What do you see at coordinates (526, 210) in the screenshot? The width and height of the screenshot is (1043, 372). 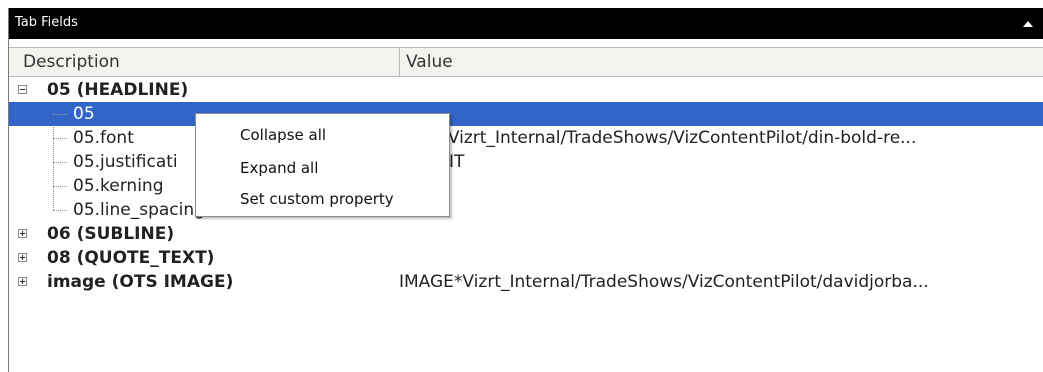 I see `tree-row: 05.line_spacing 0` at bounding box center [526, 210].